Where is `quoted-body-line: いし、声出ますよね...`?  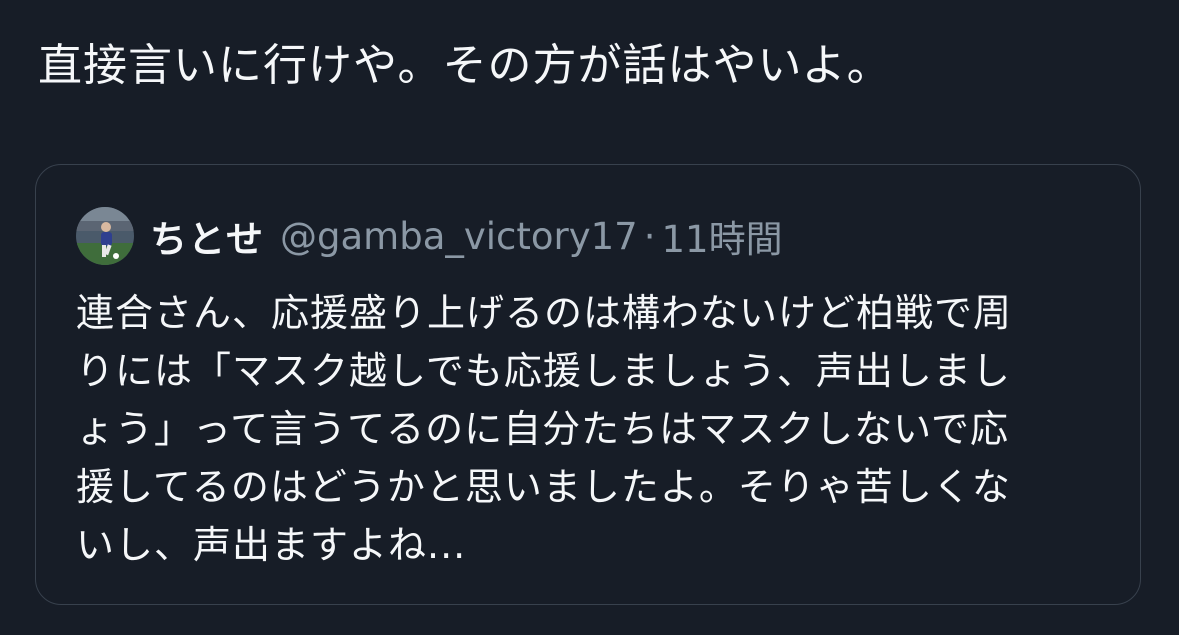
quoted-body-line: いし、声出ますよね... is located at coordinates (271, 545).